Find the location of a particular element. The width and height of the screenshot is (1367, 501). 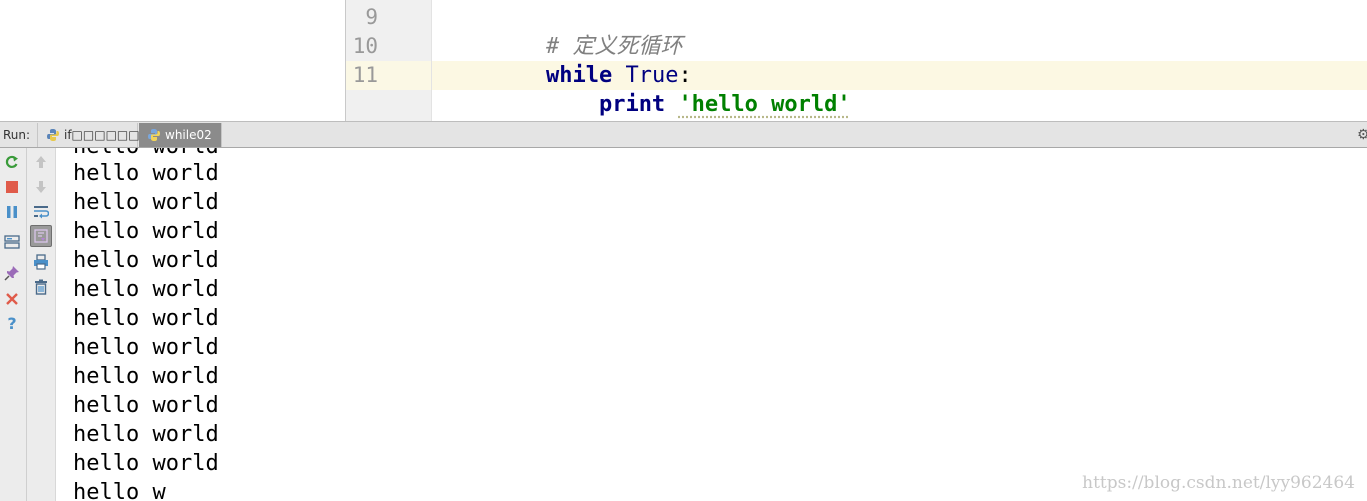

layout-icon is located at coordinates (12, 242).